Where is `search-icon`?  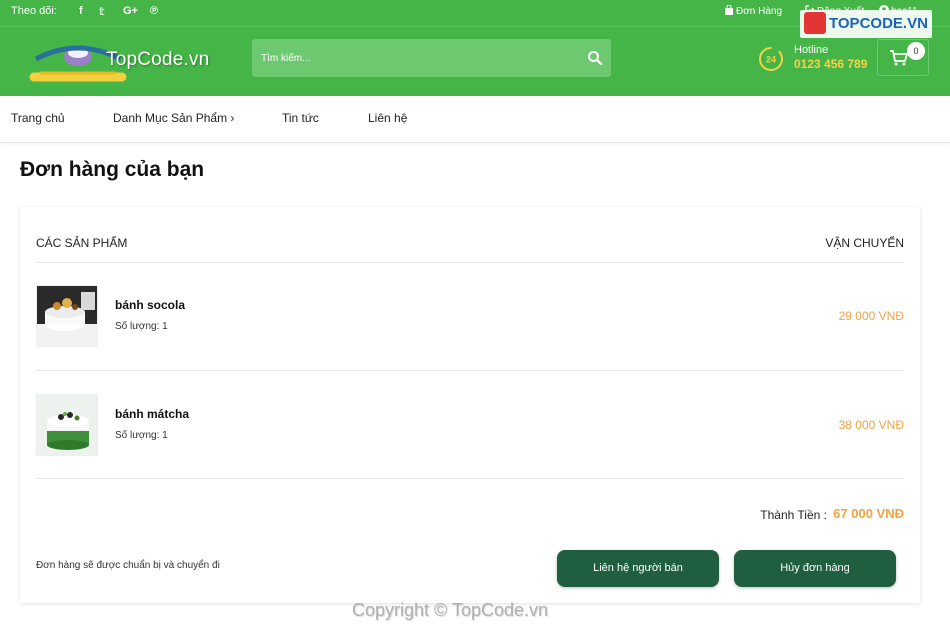
search-icon is located at coordinates (595, 58).